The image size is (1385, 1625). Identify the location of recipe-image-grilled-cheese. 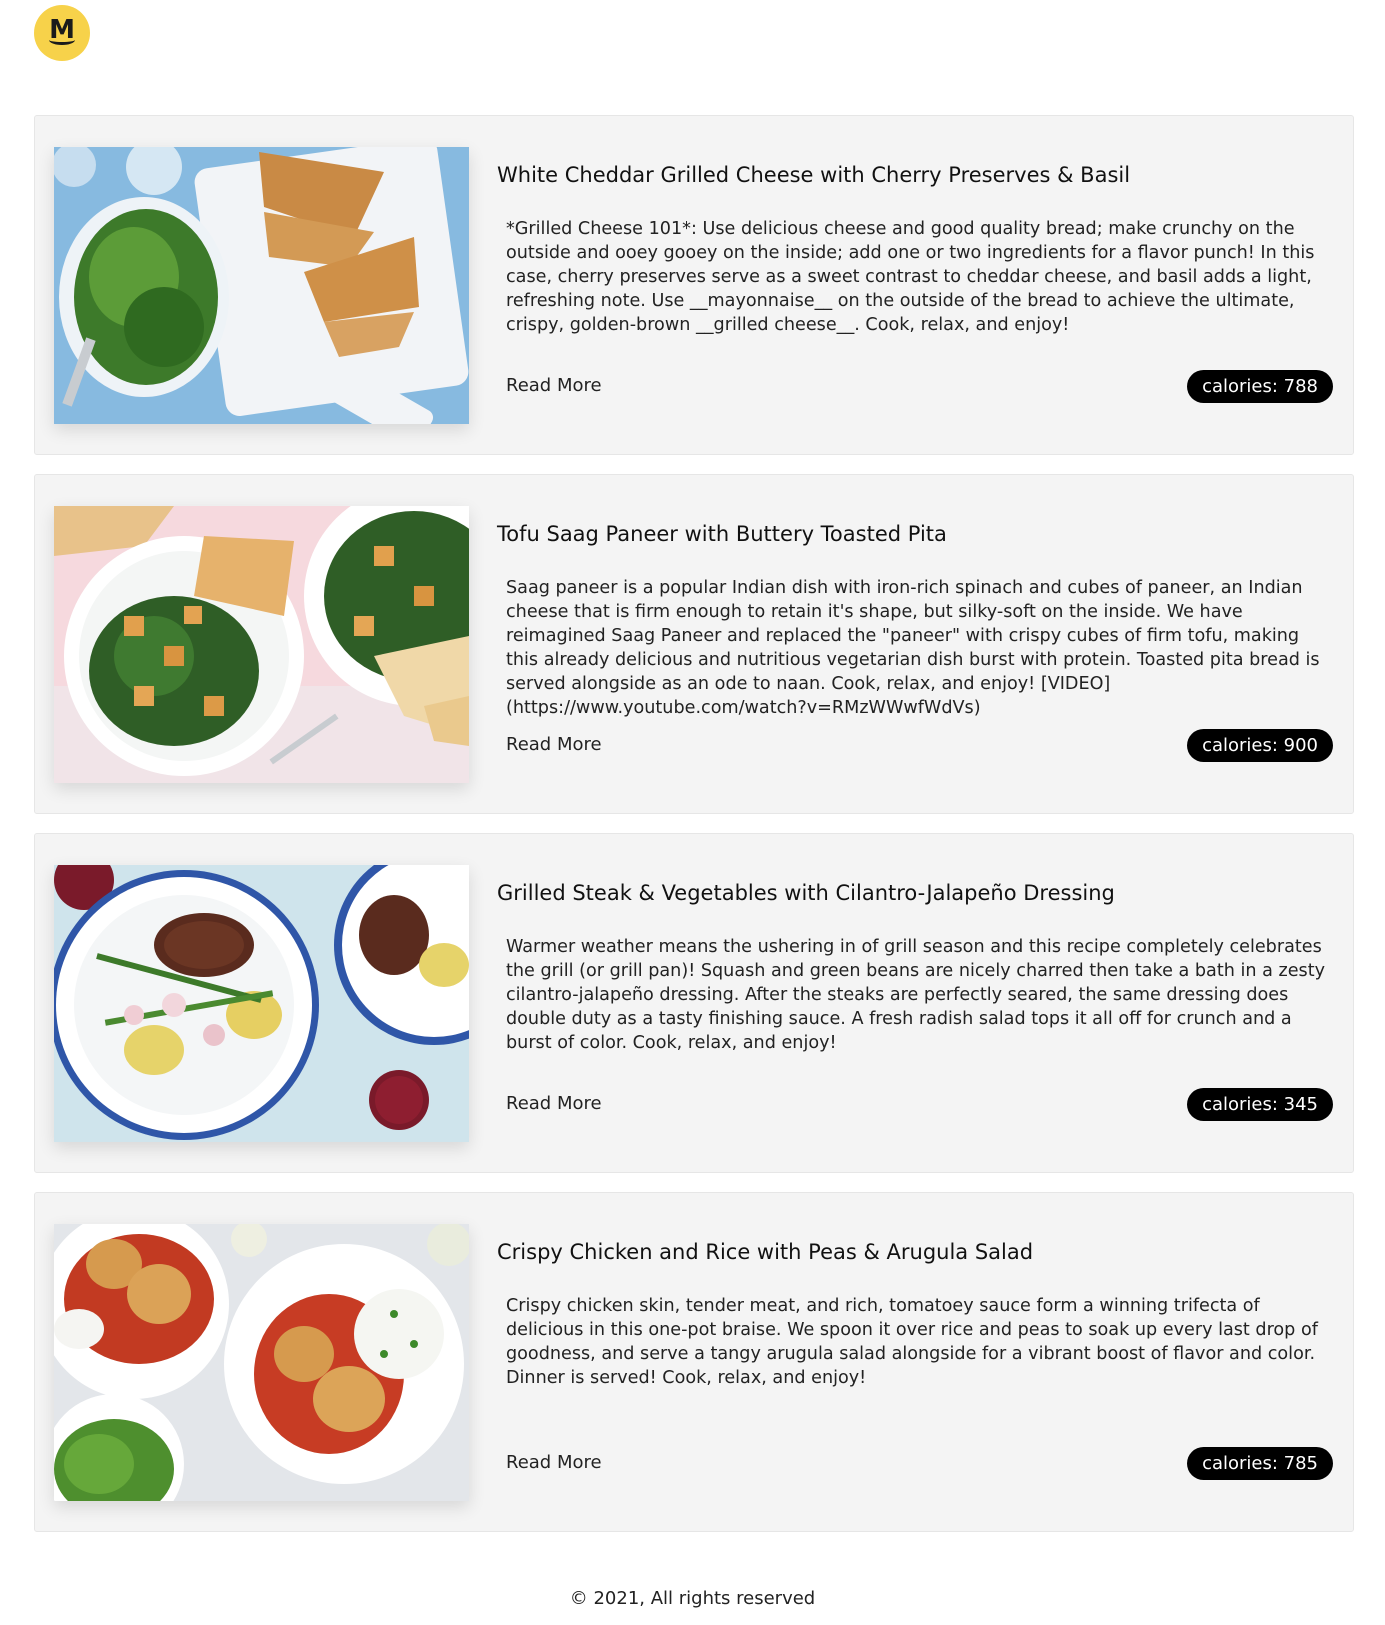
(261, 285).